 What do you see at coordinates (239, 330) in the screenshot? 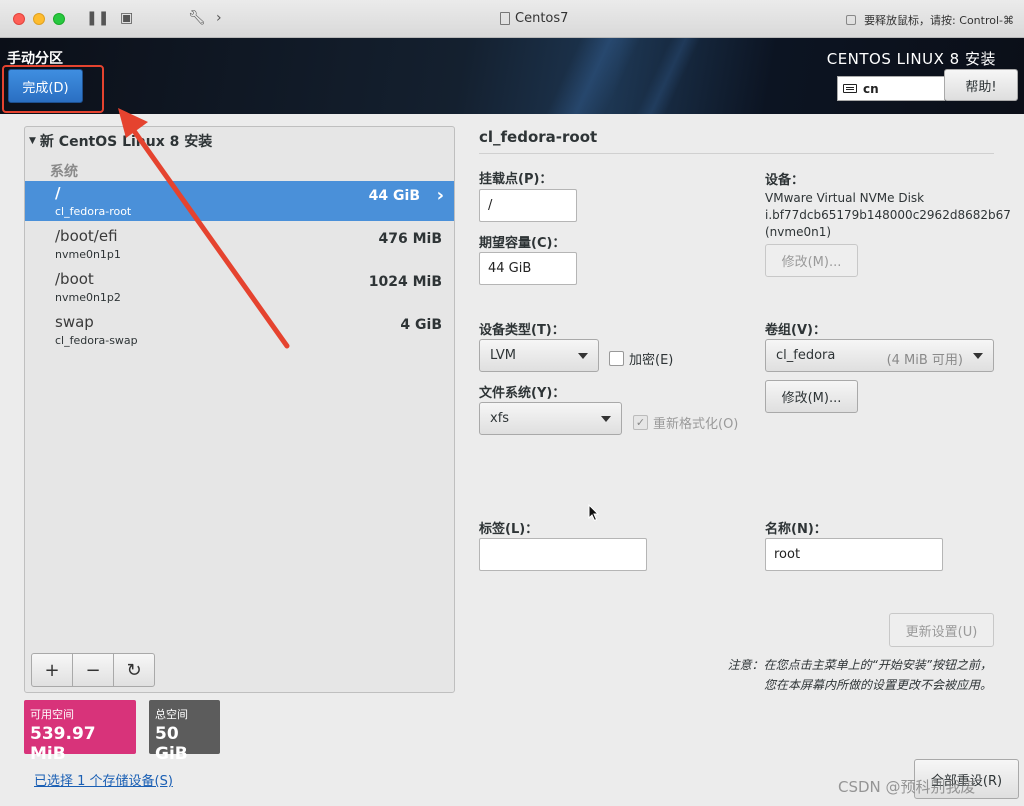
I see `partition-row-swap: swap cl_fedora-swap 4 GiB` at bounding box center [239, 330].